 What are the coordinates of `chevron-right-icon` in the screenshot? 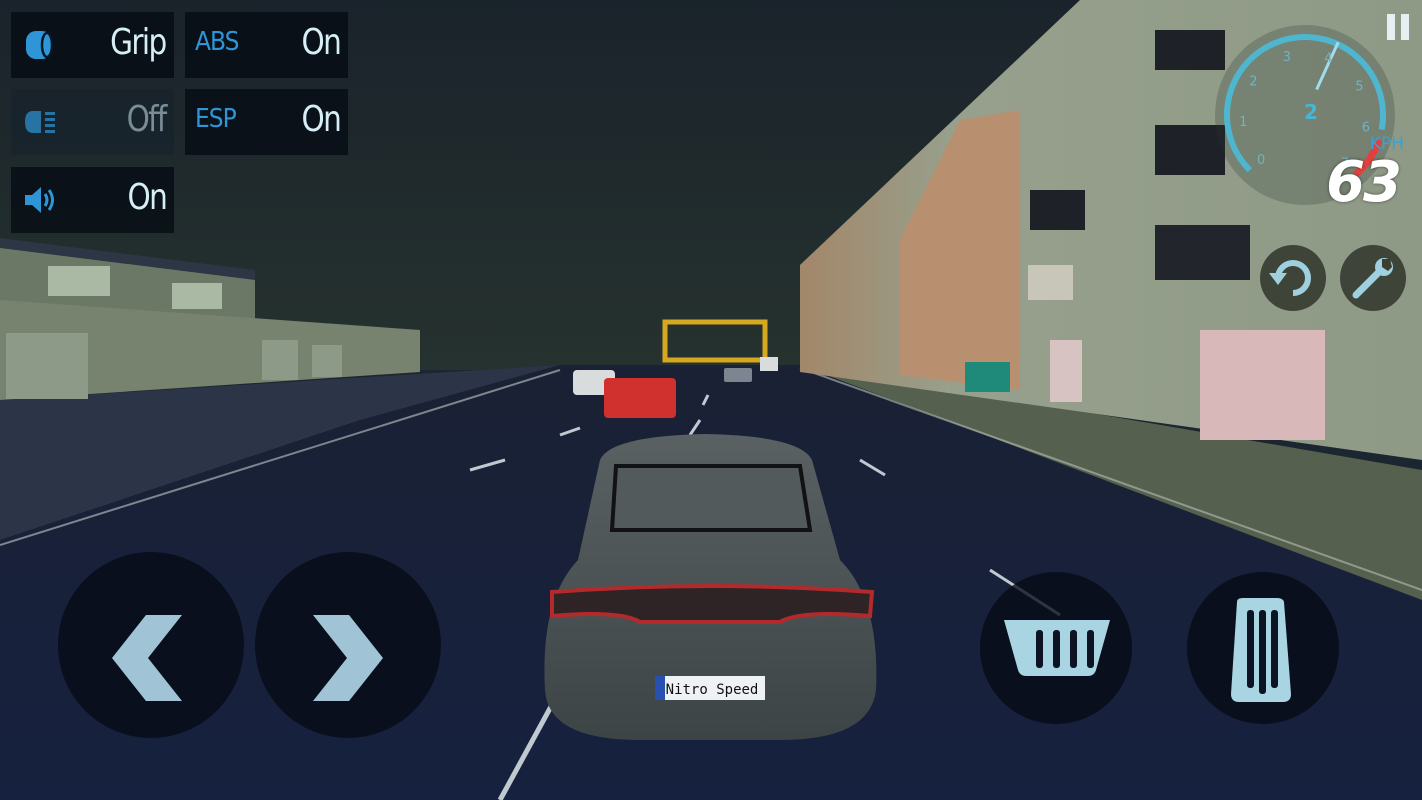 It's located at (348, 658).